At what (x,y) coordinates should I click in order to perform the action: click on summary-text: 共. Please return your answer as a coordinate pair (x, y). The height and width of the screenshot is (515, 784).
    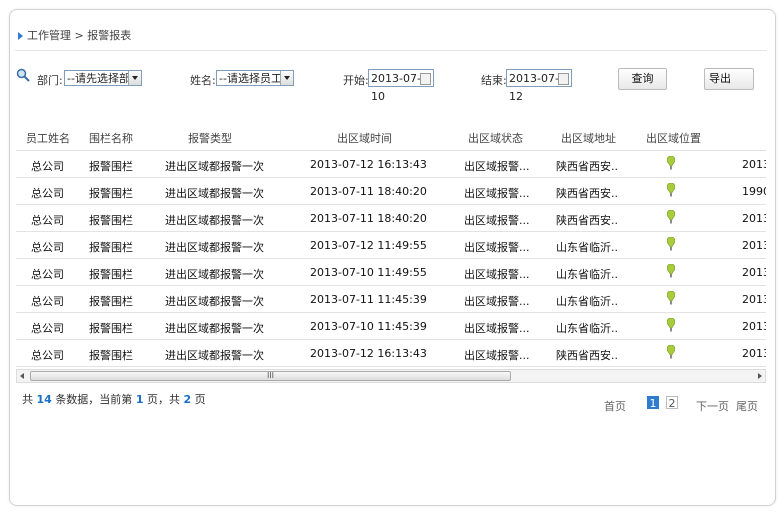
    Looking at the image, I should click on (27, 399).